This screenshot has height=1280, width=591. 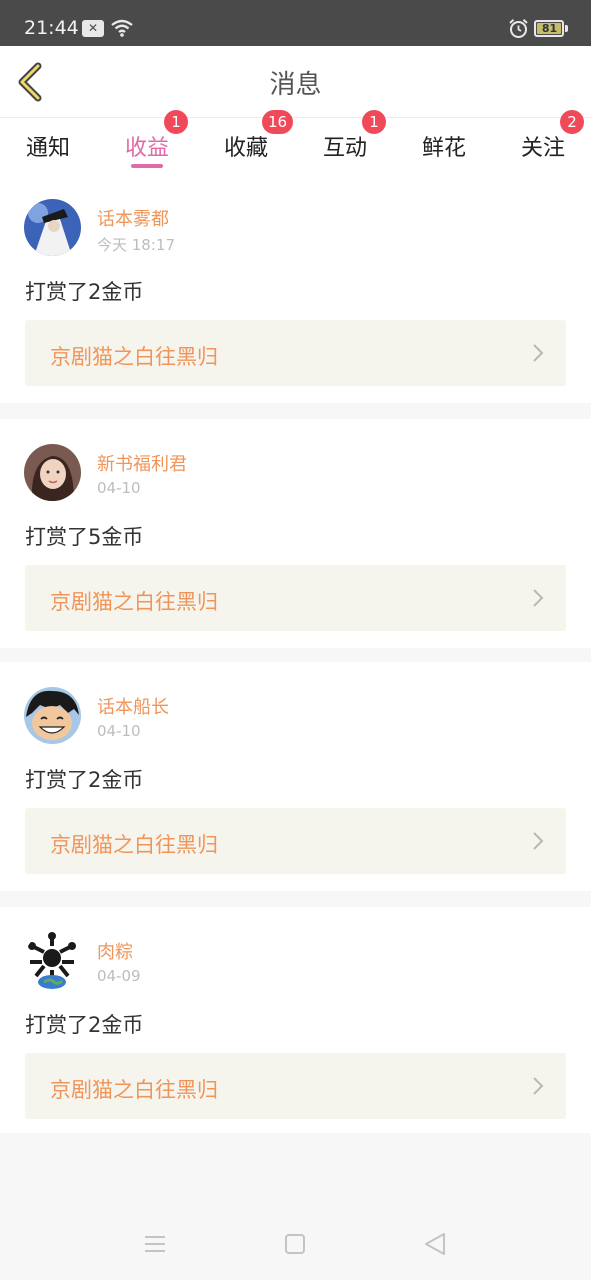 What do you see at coordinates (295, 23) in the screenshot?
I see `status-bar: 21:44 ✕ 81` at bounding box center [295, 23].